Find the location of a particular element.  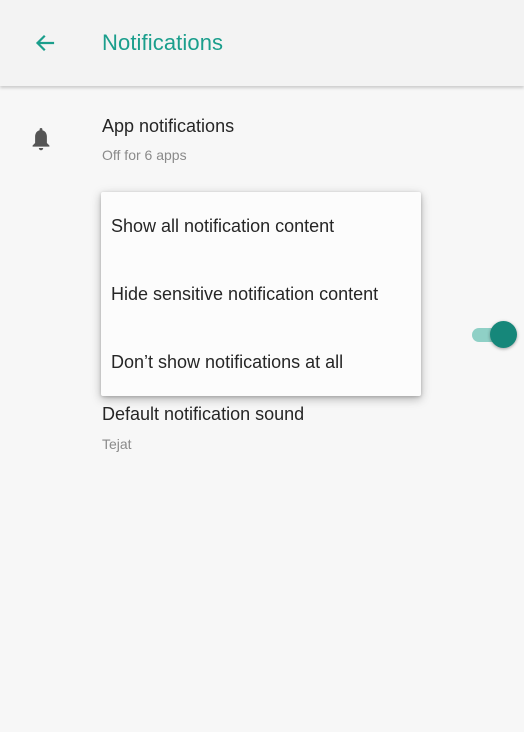

switch-thumb is located at coordinates (503, 334).